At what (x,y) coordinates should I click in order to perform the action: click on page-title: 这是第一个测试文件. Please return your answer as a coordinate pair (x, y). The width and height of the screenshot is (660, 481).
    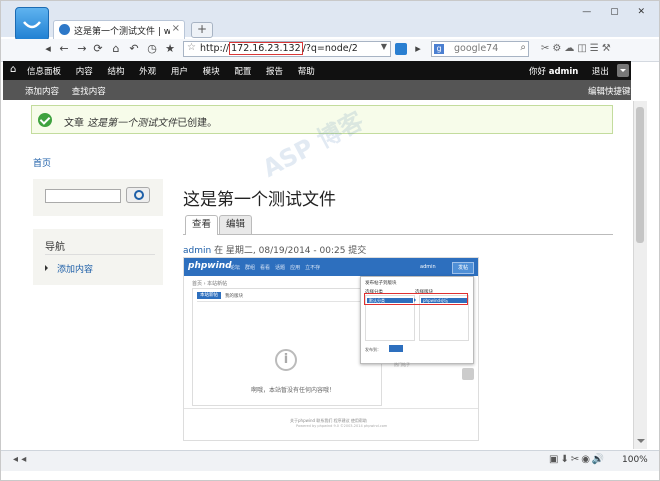
    Looking at the image, I should click on (259, 200).